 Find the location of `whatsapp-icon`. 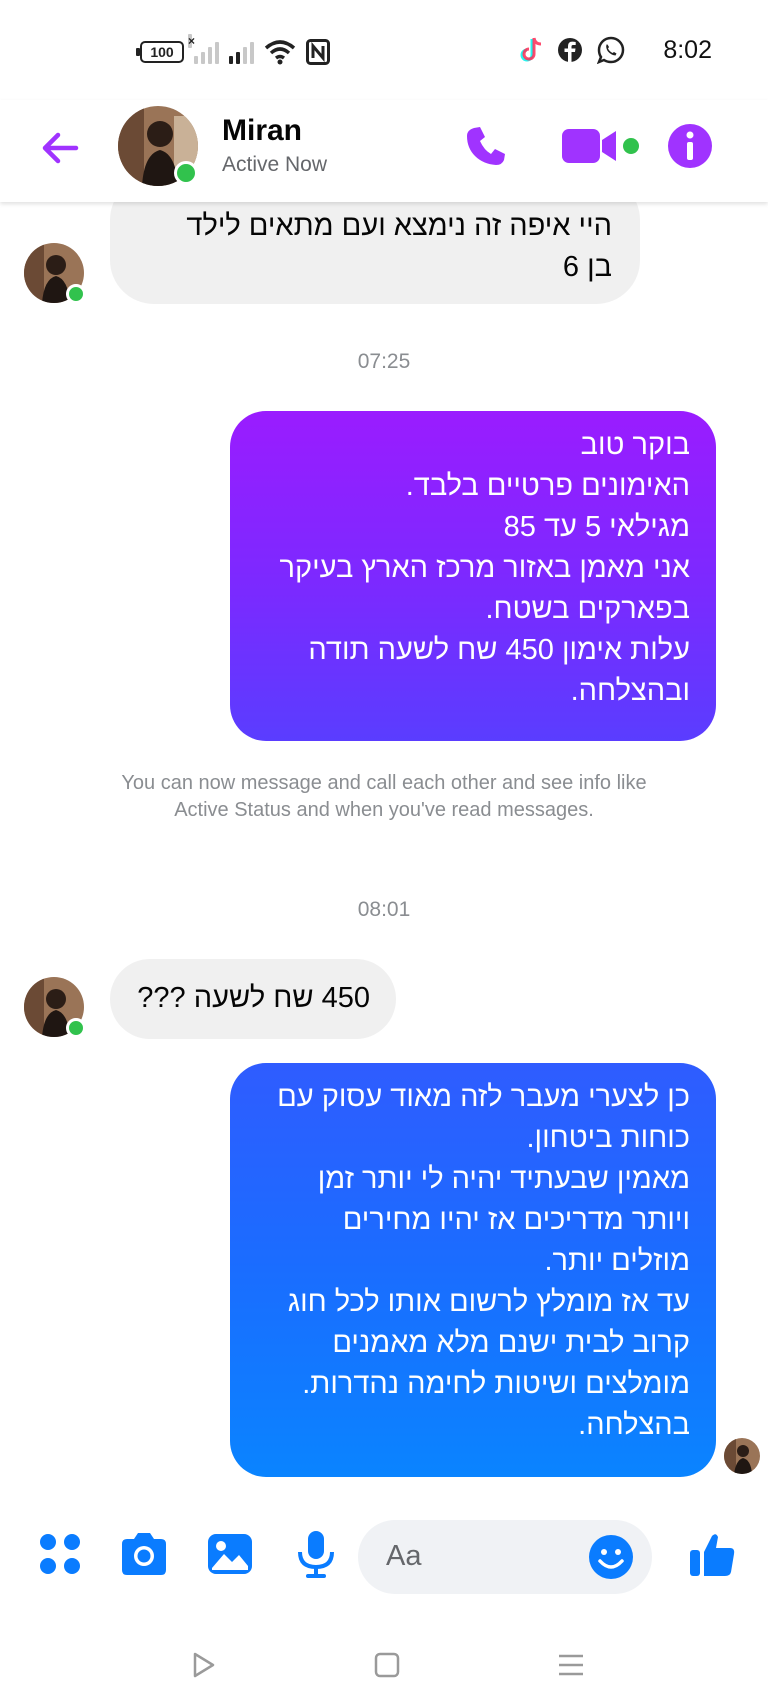

whatsapp-icon is located at coordinates (611, 50).